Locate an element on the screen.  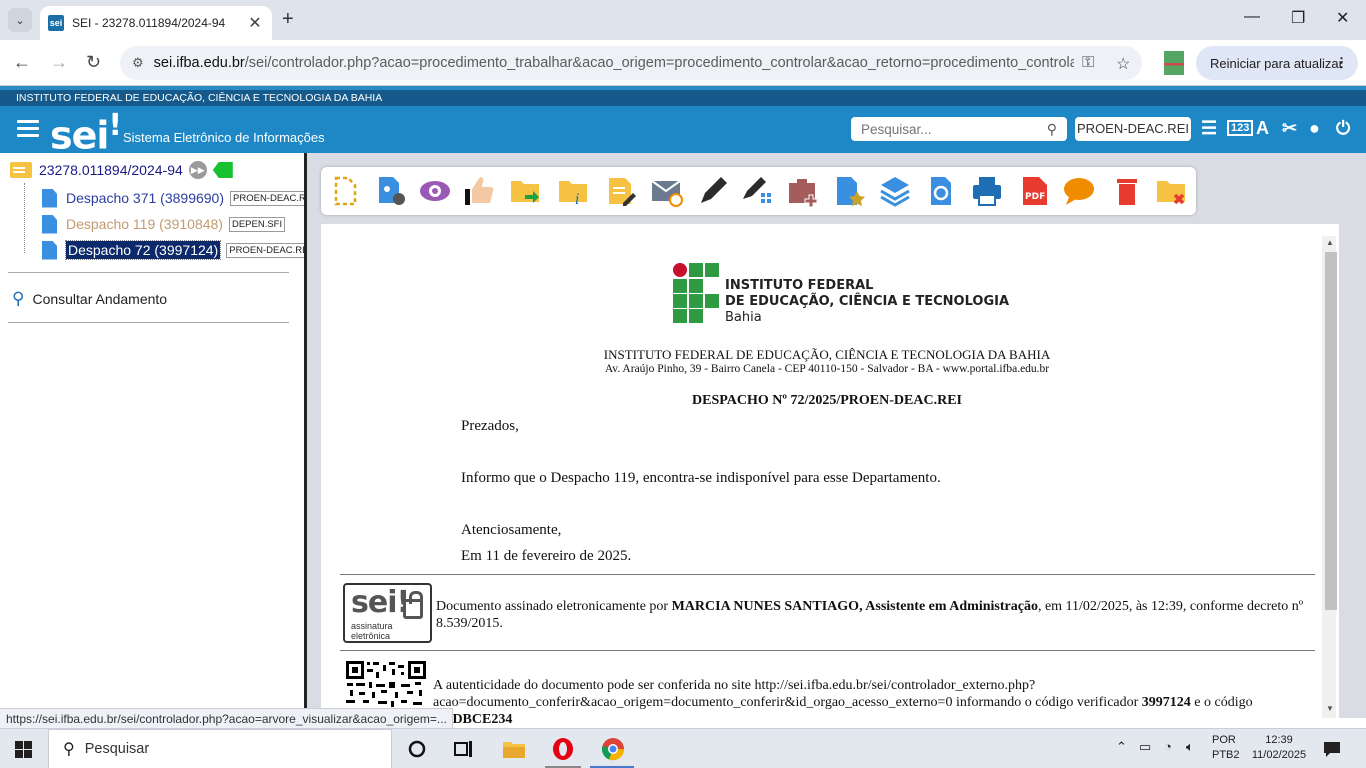
document-scroll-thumb is located at coordinates (1331, 431).